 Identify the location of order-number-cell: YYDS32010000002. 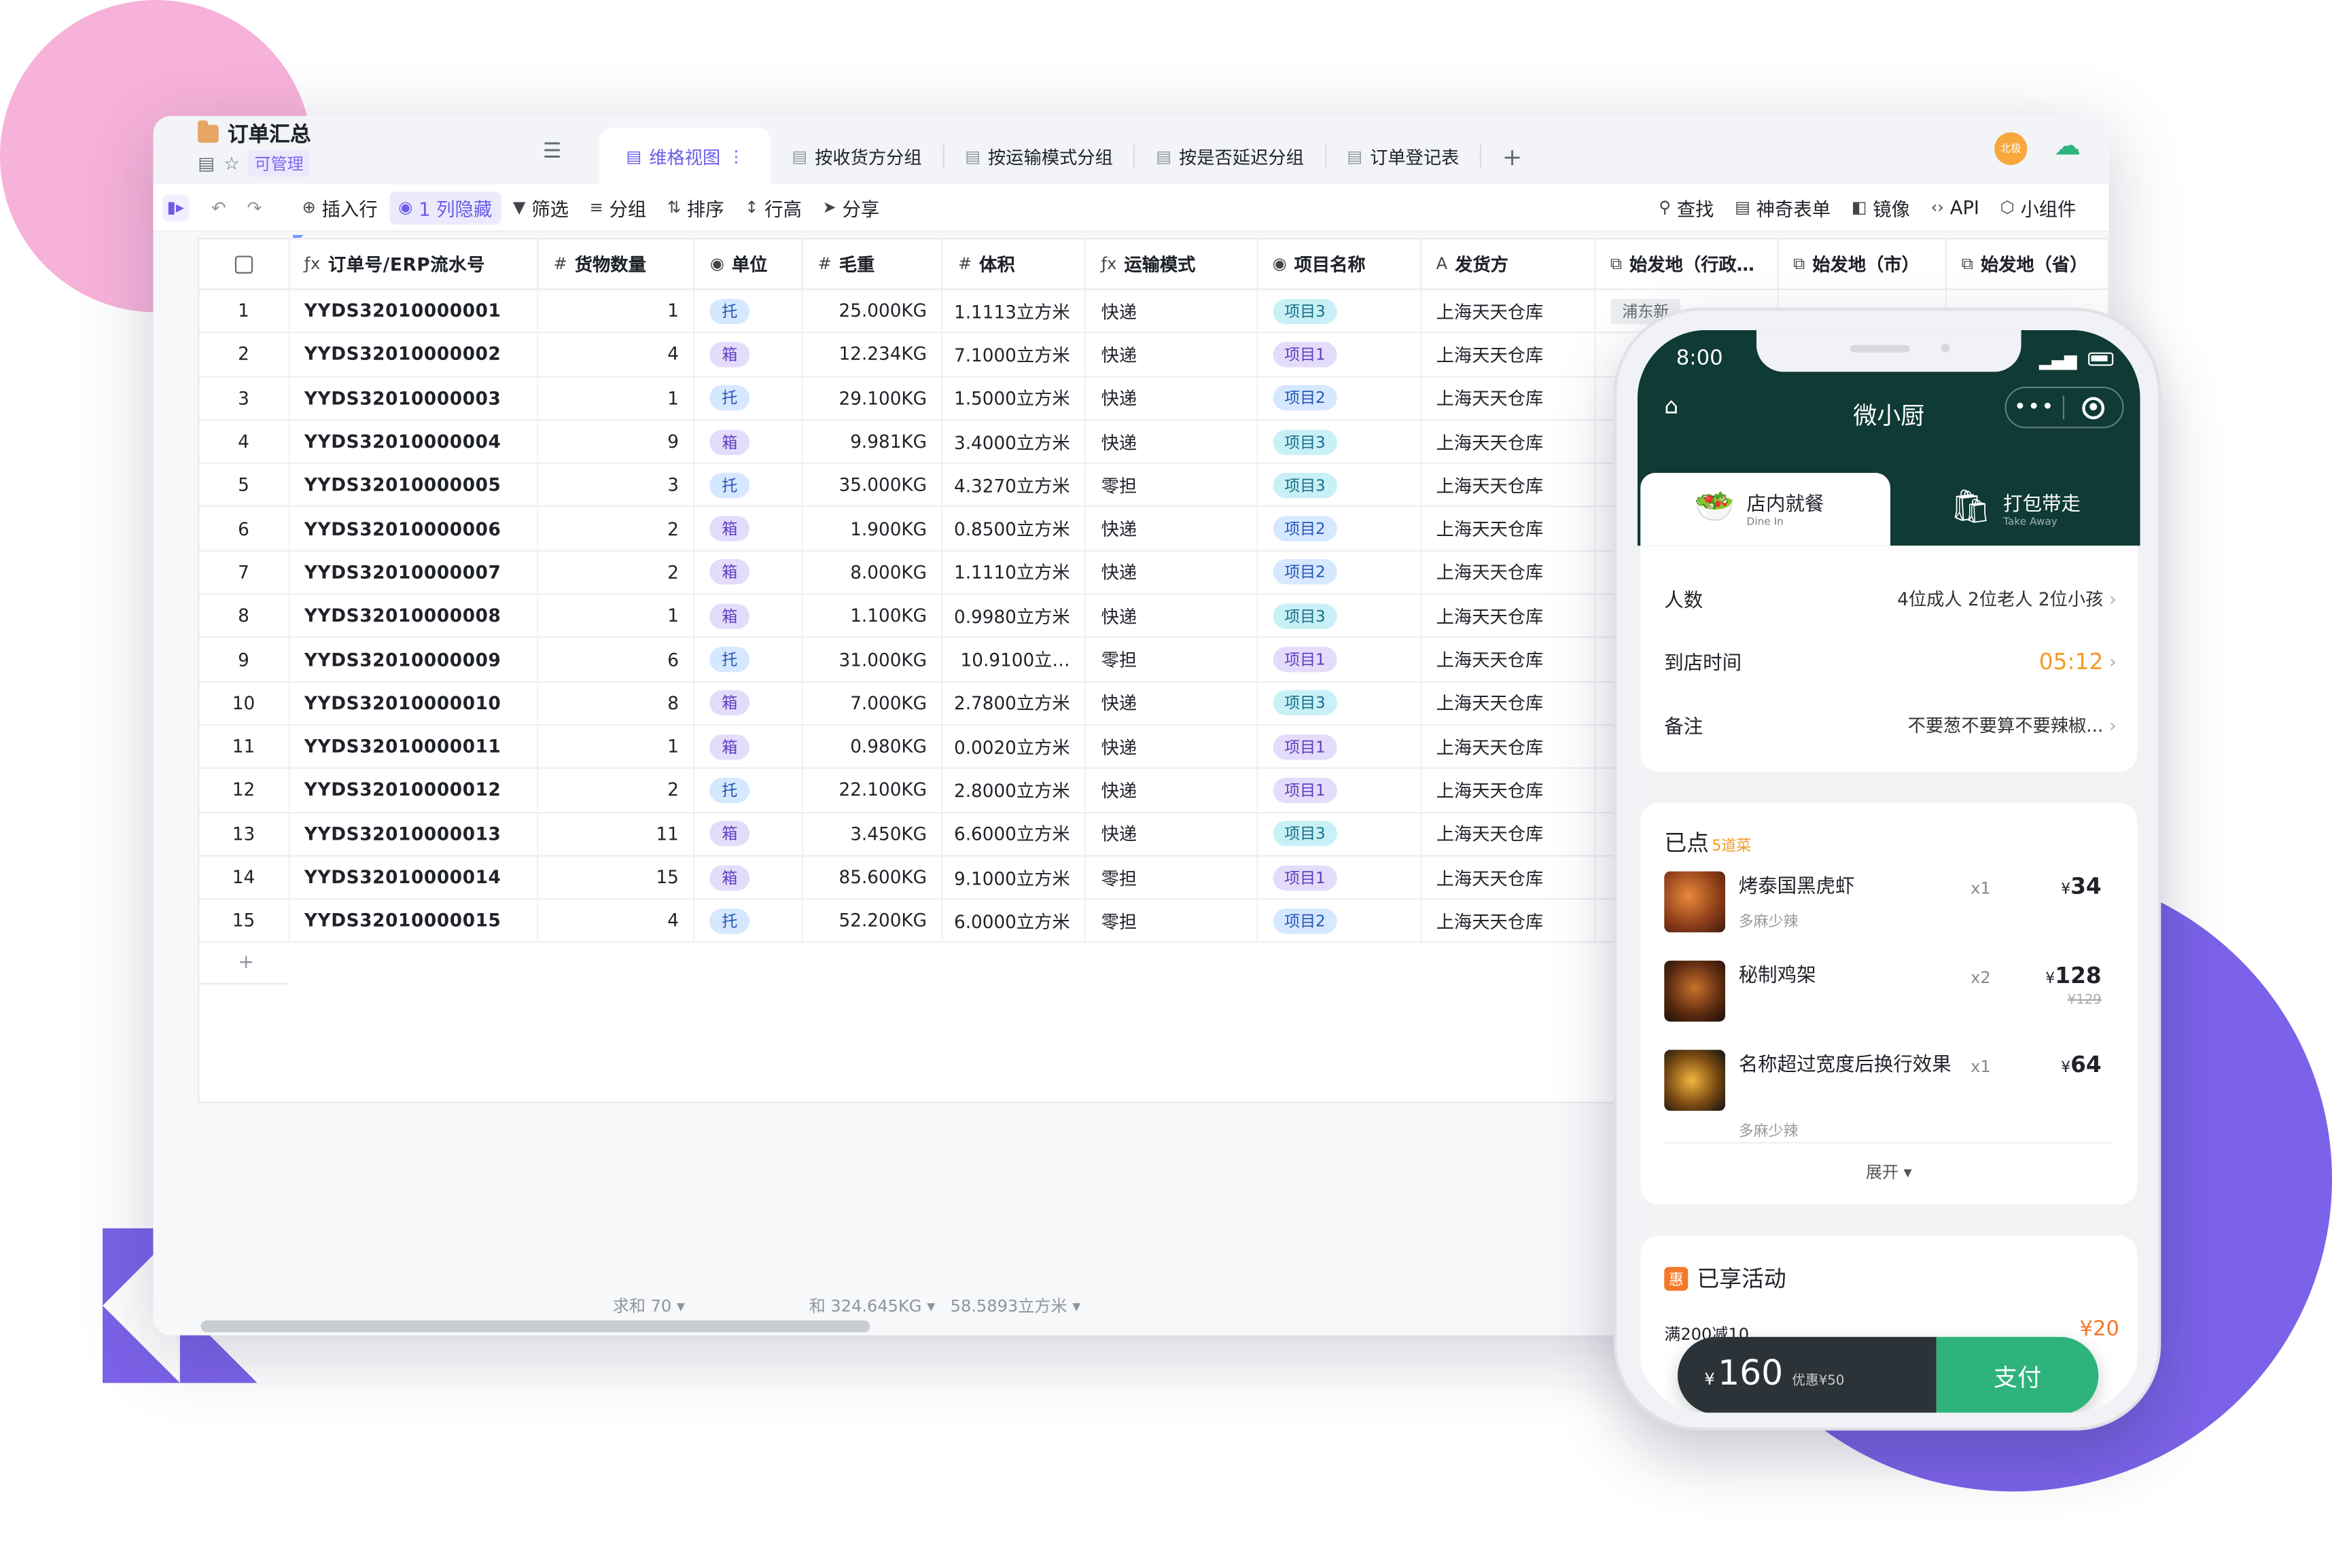
(414, 354).